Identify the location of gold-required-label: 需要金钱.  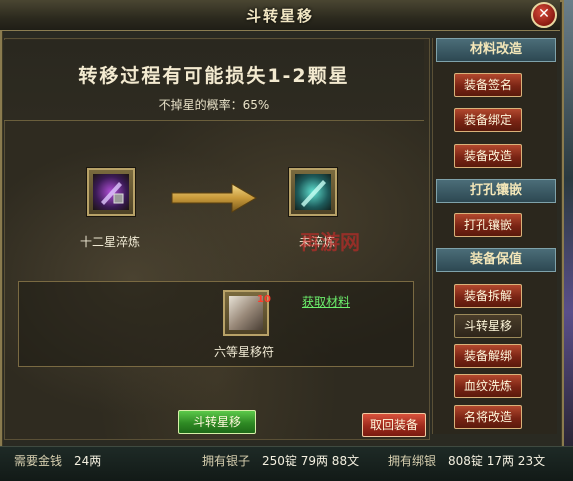
(38, 461).